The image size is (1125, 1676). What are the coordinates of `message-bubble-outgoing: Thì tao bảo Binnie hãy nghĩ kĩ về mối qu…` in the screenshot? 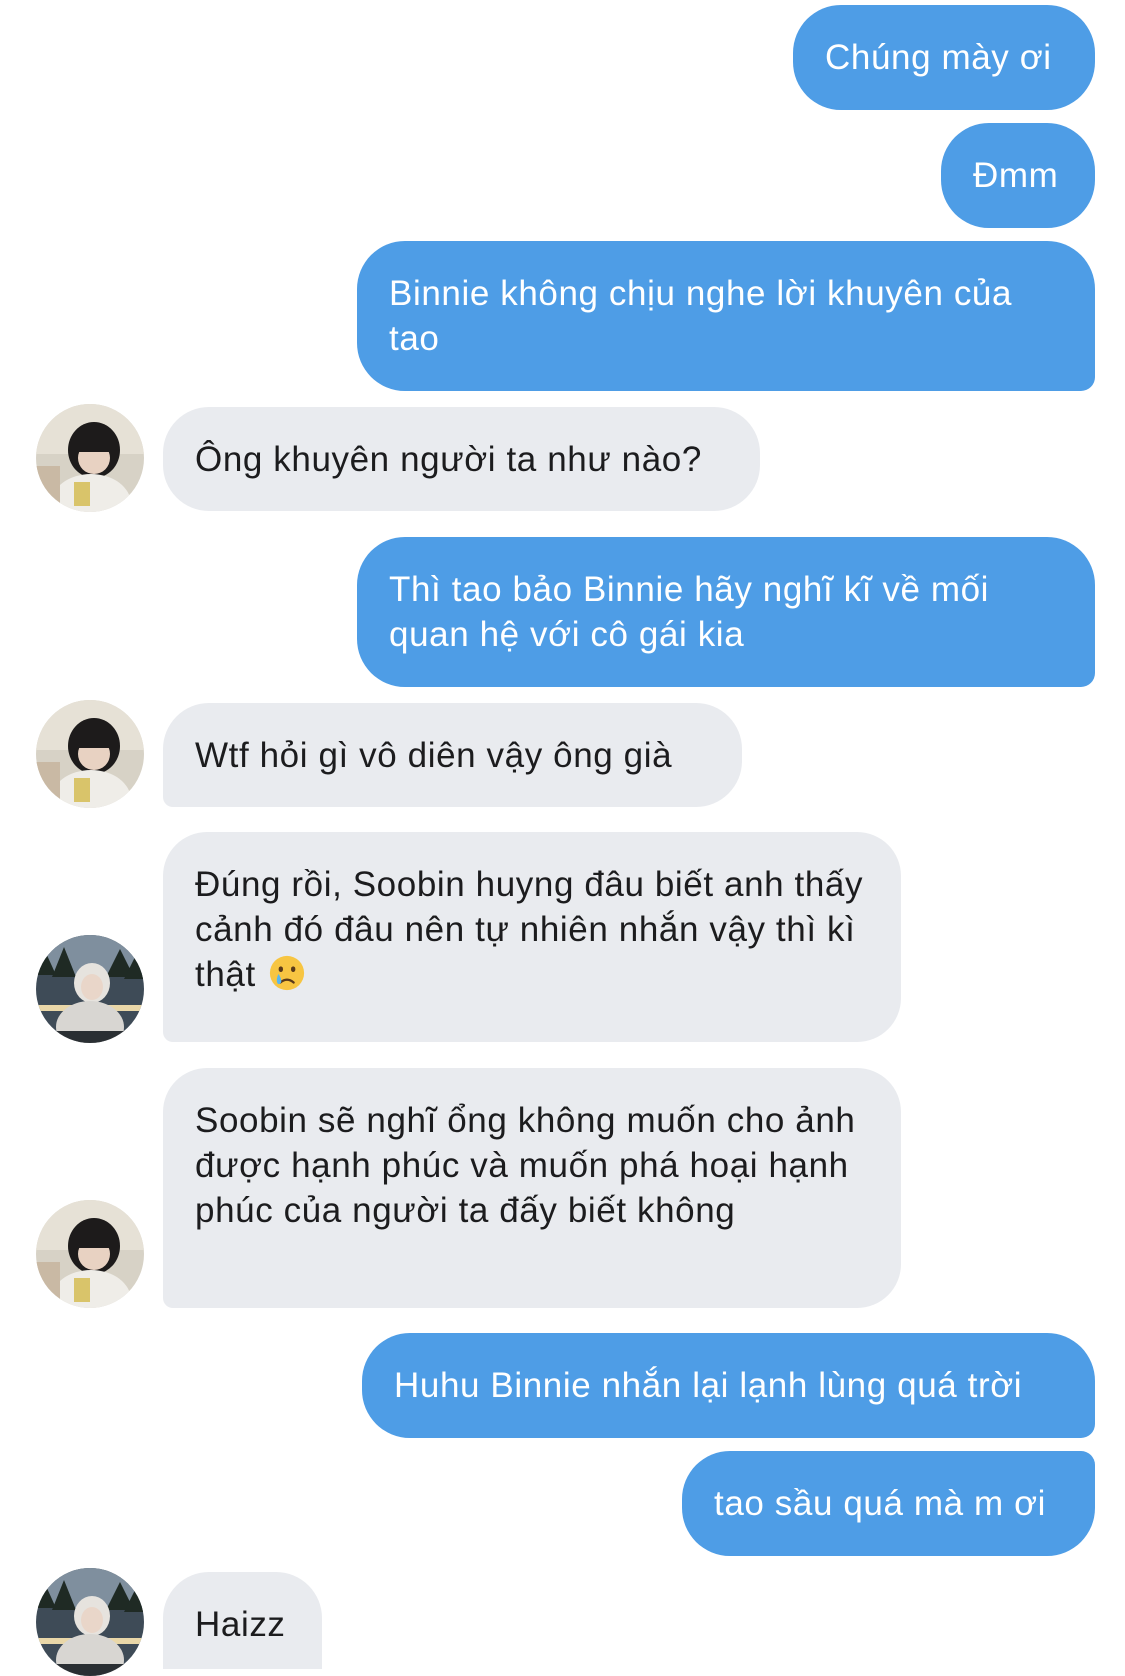 It's located at (726, 612).